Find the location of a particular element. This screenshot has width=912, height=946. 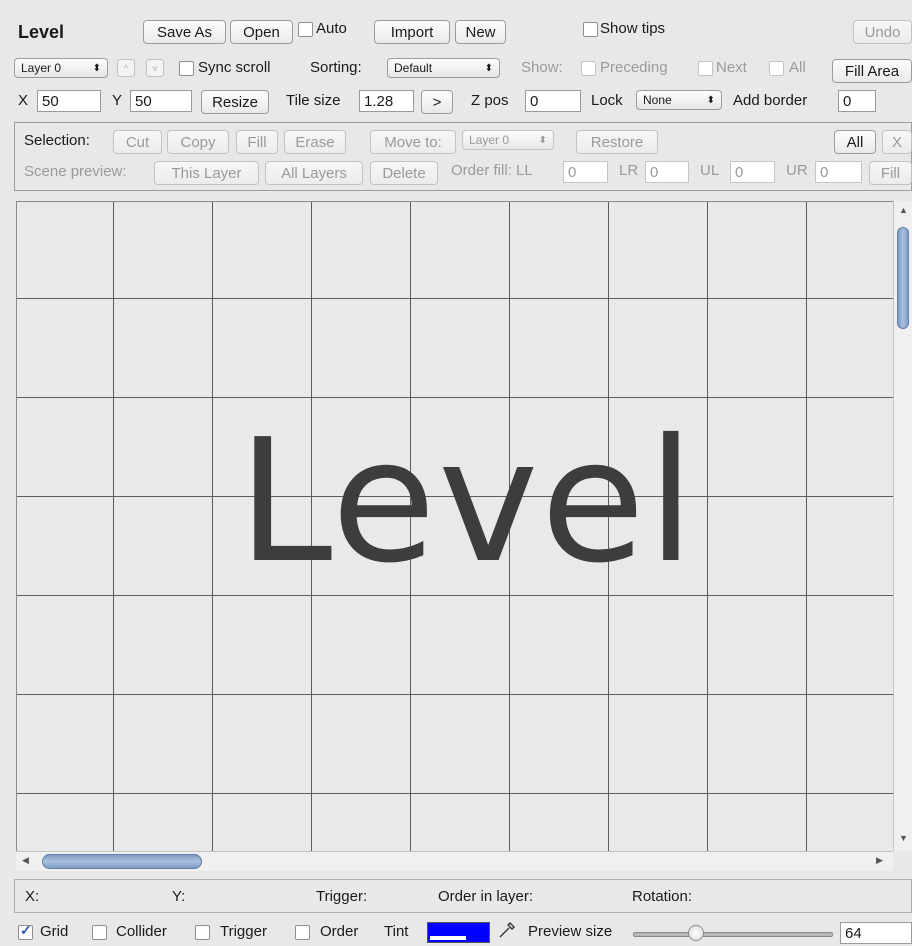

order-checkbox is located at coordinates (302, 932).